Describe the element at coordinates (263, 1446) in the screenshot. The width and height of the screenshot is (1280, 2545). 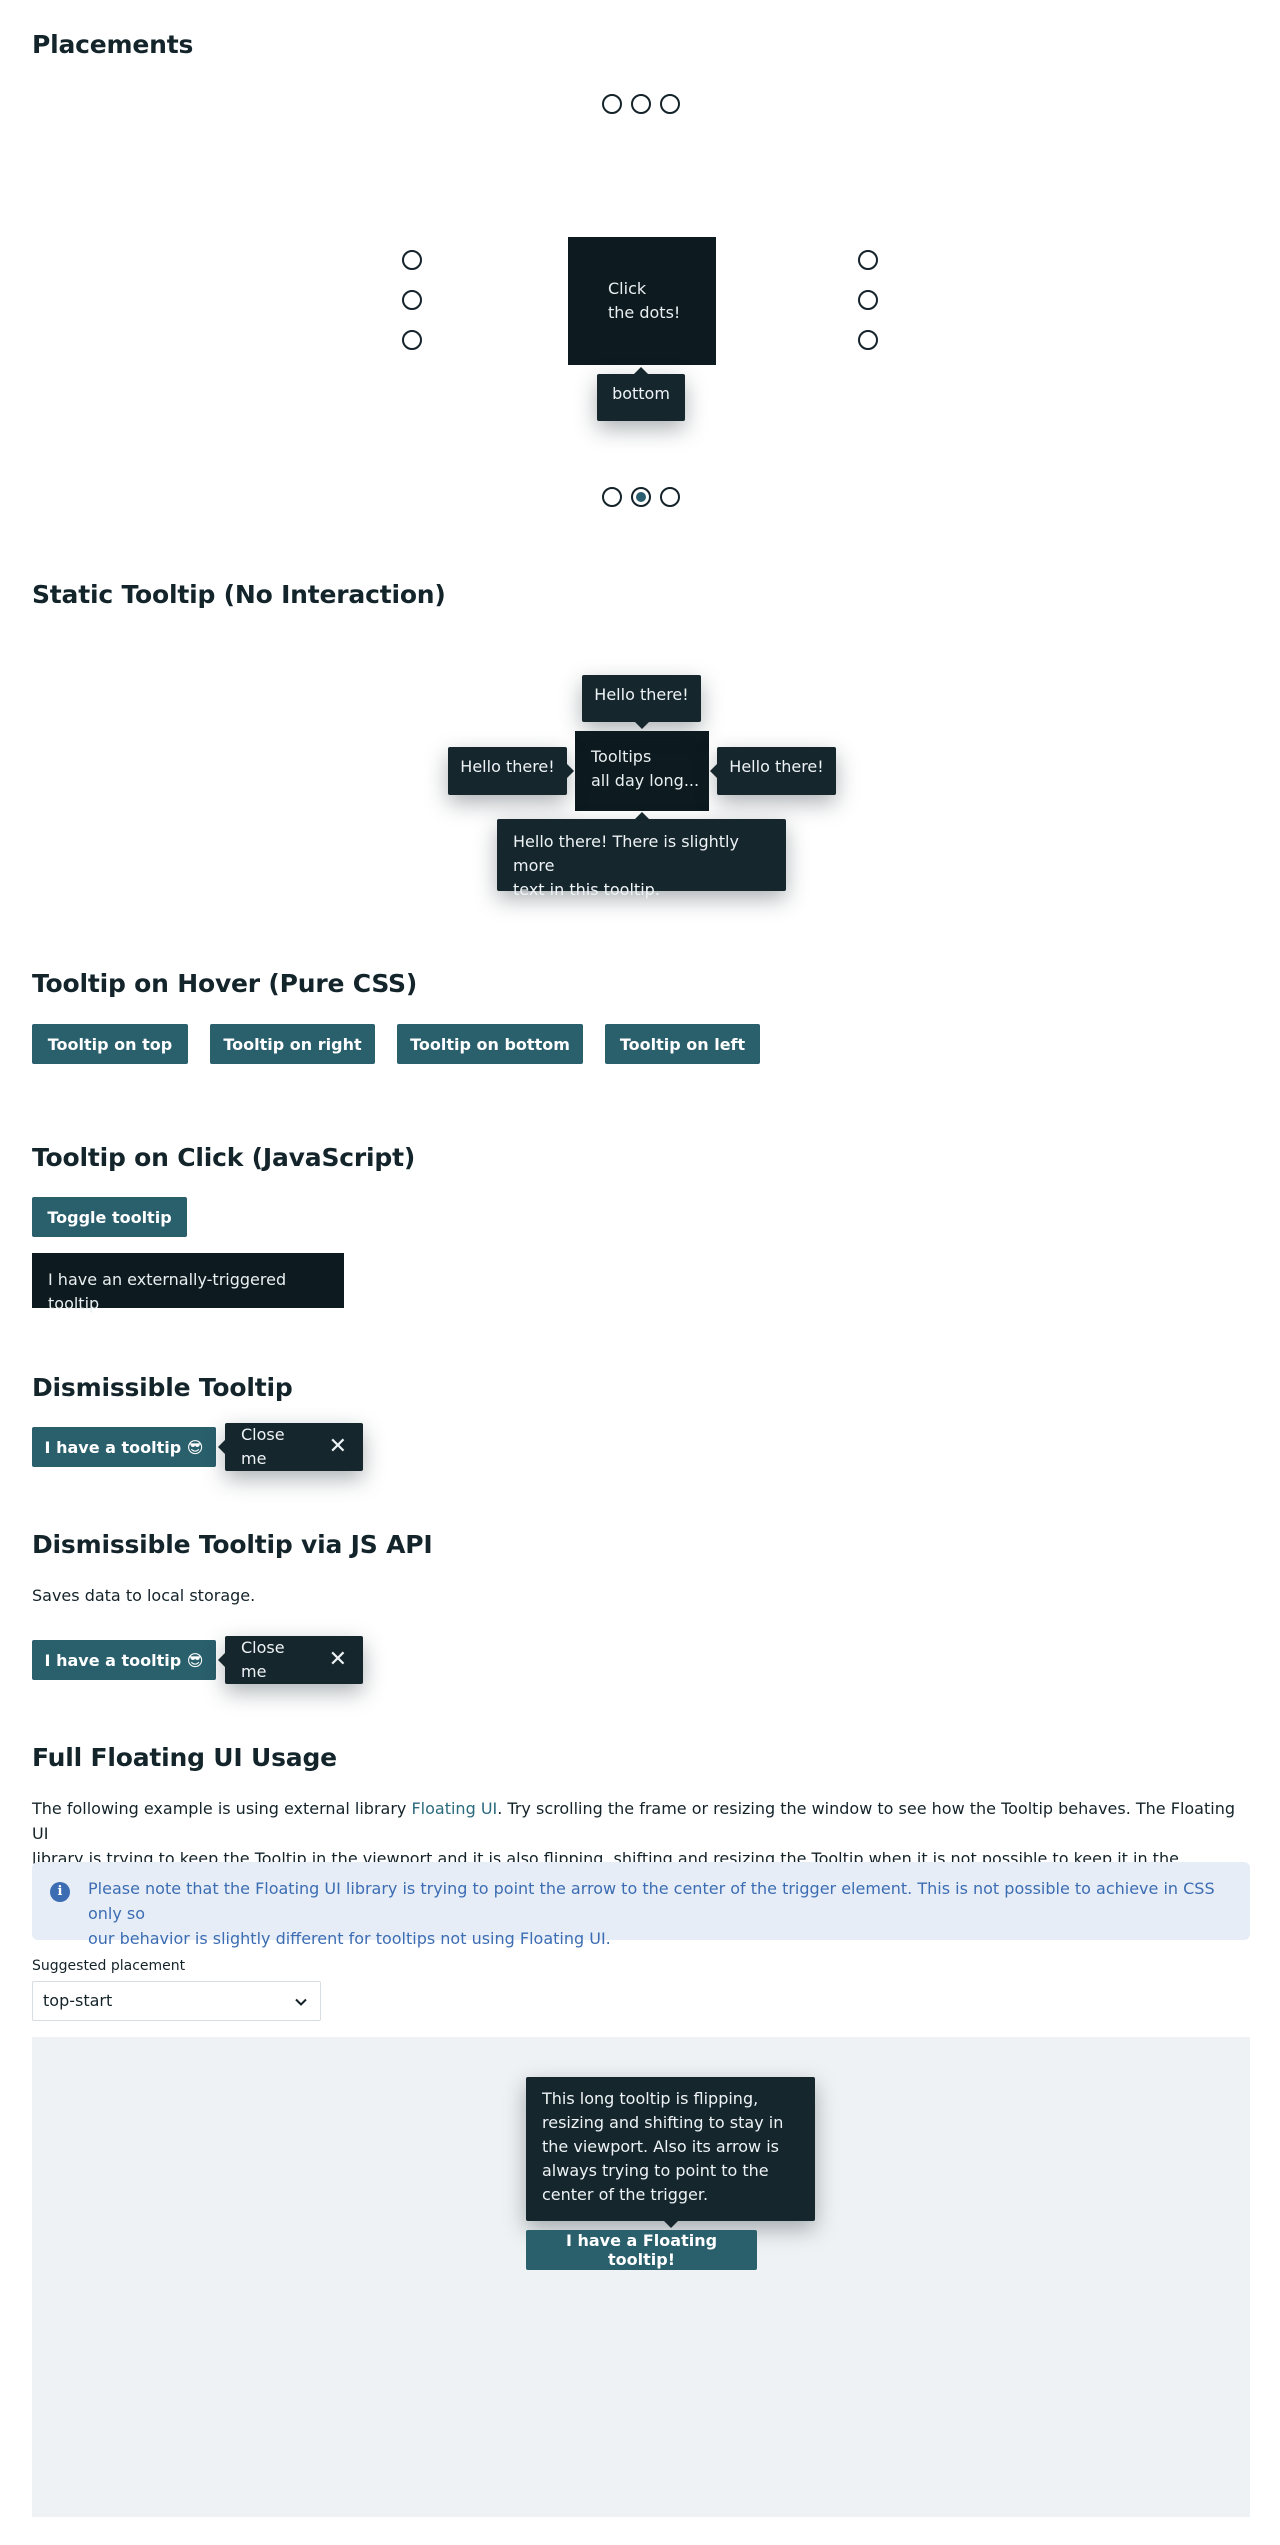
I see `dismissible-tooltip-text: Close me` at that location.